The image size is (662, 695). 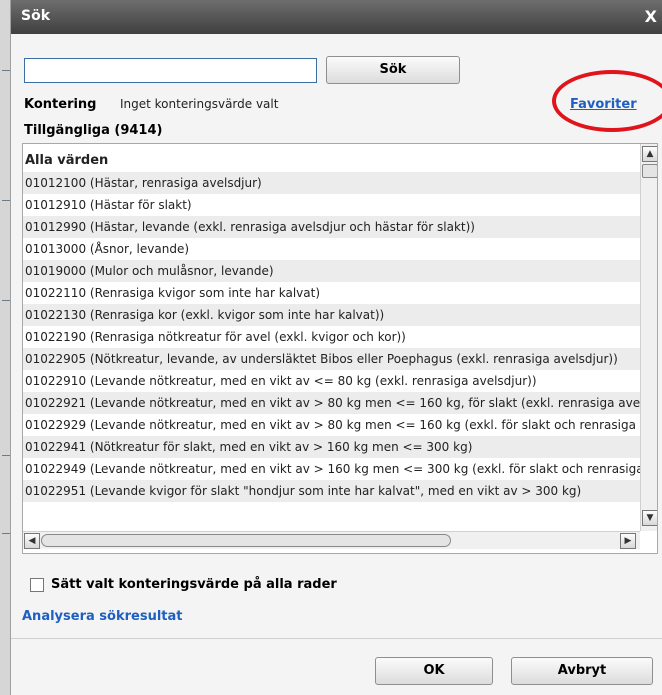 What do you see at coordinates (582, 671) in the screenshot?
I see `cancel-button: Avbryt` at bounding box center [582, 671].